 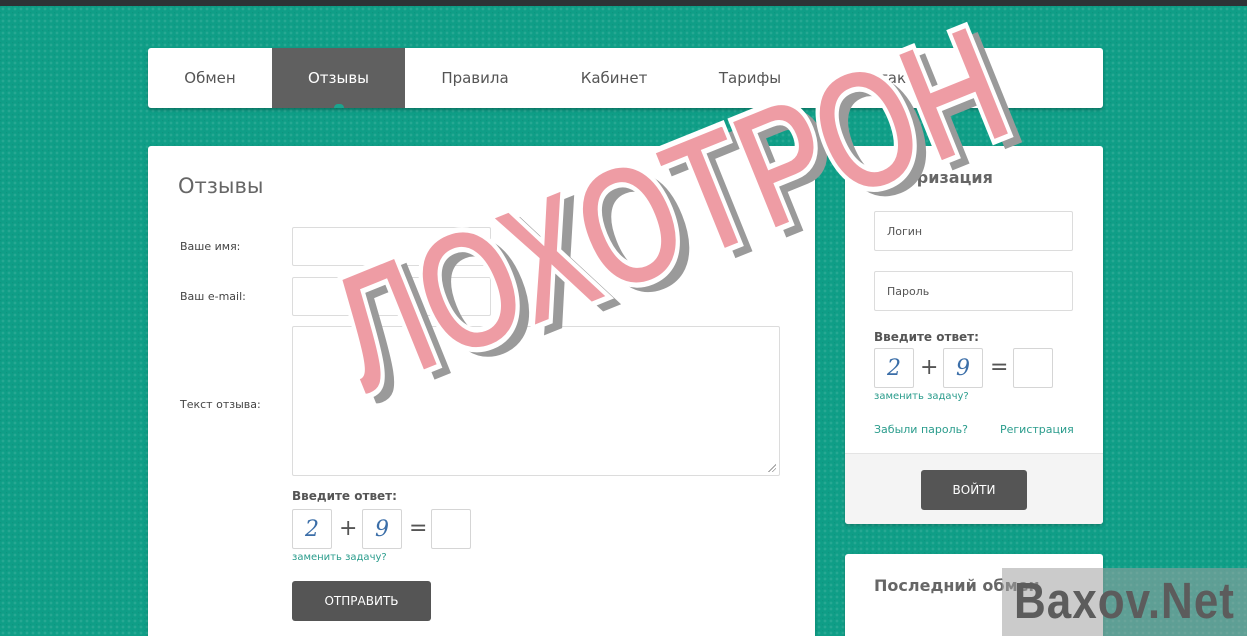 I want to click on captcha-answer-input, so click(x=451, y=529).